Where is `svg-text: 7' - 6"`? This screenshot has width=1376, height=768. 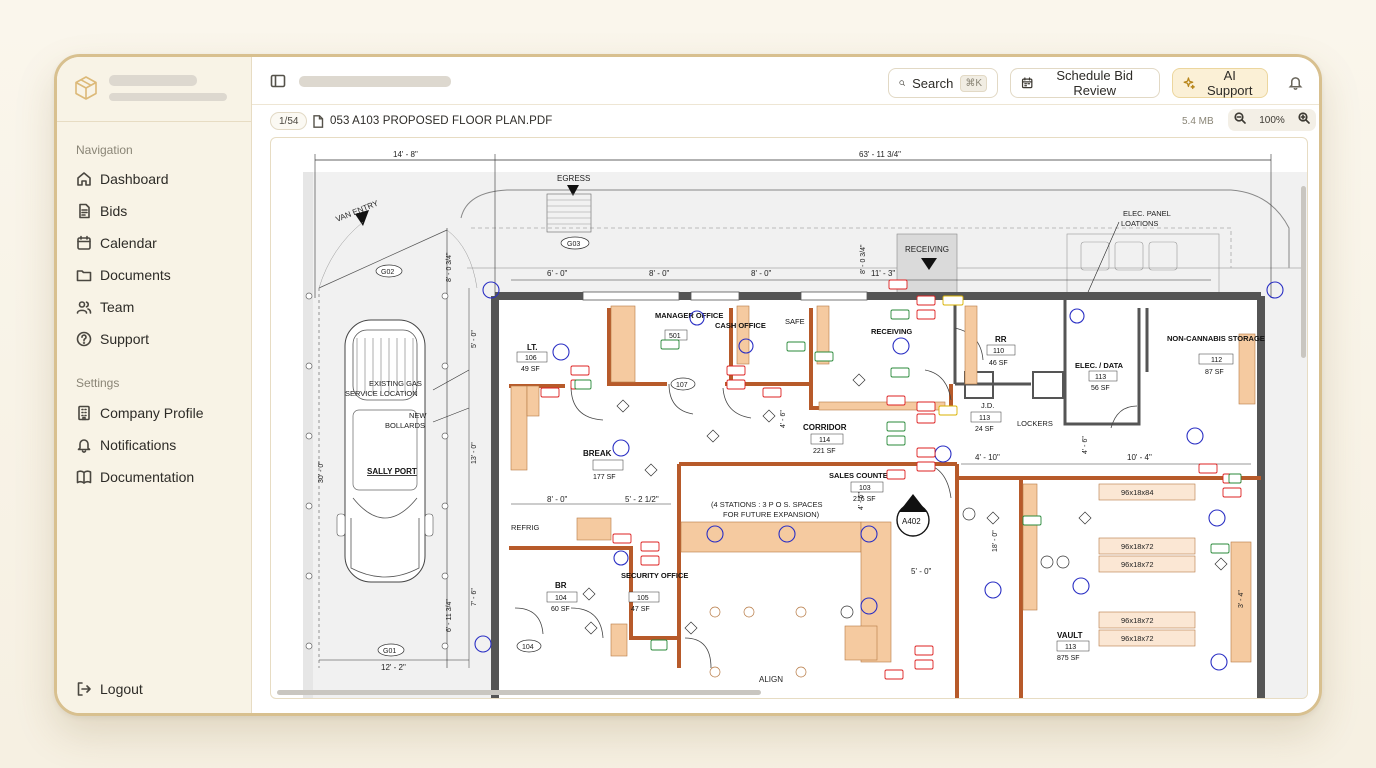 svg-text: 7' - 6" is located at coordinates (474, 597).